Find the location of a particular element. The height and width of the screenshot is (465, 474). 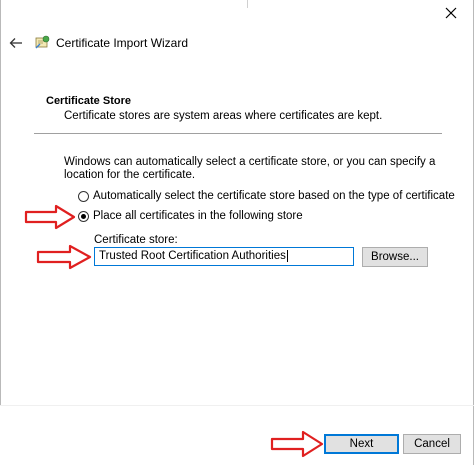

title-bar-divider is located at coordinates (247, 4).